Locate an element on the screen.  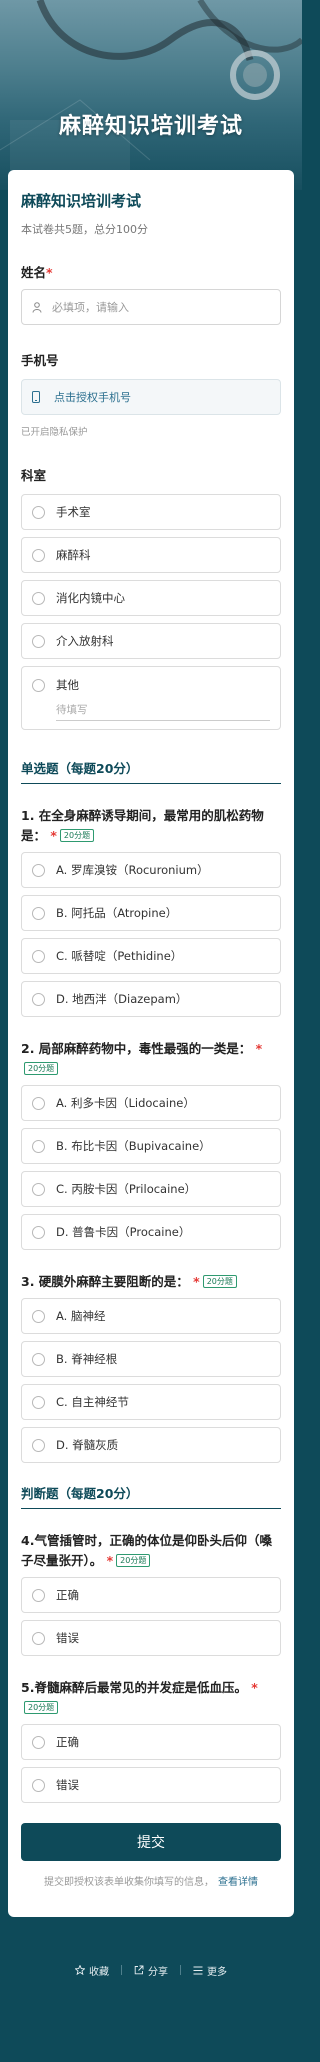
department-label: 科室 is located at coordinates (34, 475).